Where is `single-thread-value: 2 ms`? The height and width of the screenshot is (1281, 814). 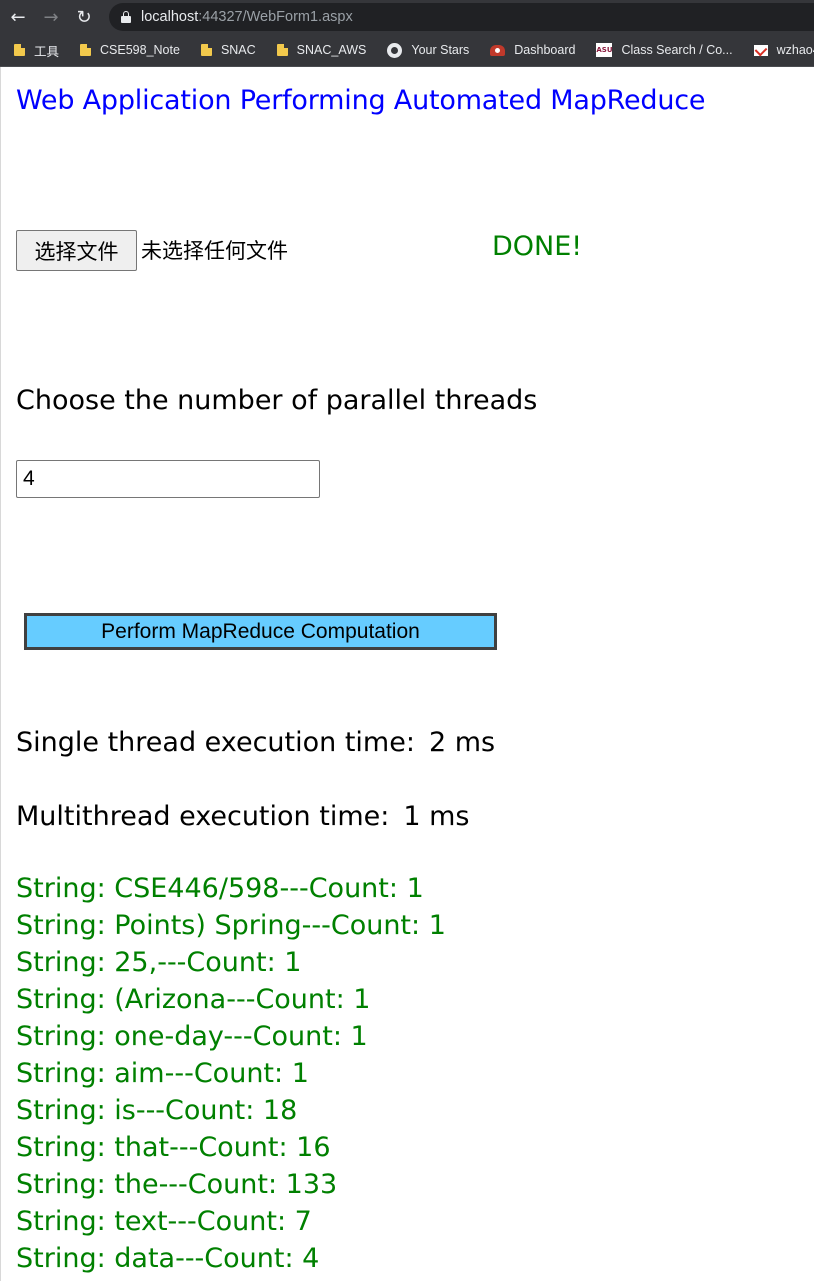 single-thread-value: 2 ms is located at coordinates (462, 742).